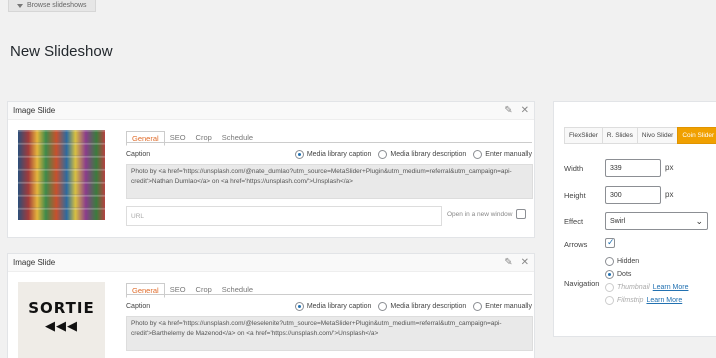  What do you see at coordinates (20, 5) in the screenshot?
I see `triangle-down-icon` at bounding box center [20, 5].